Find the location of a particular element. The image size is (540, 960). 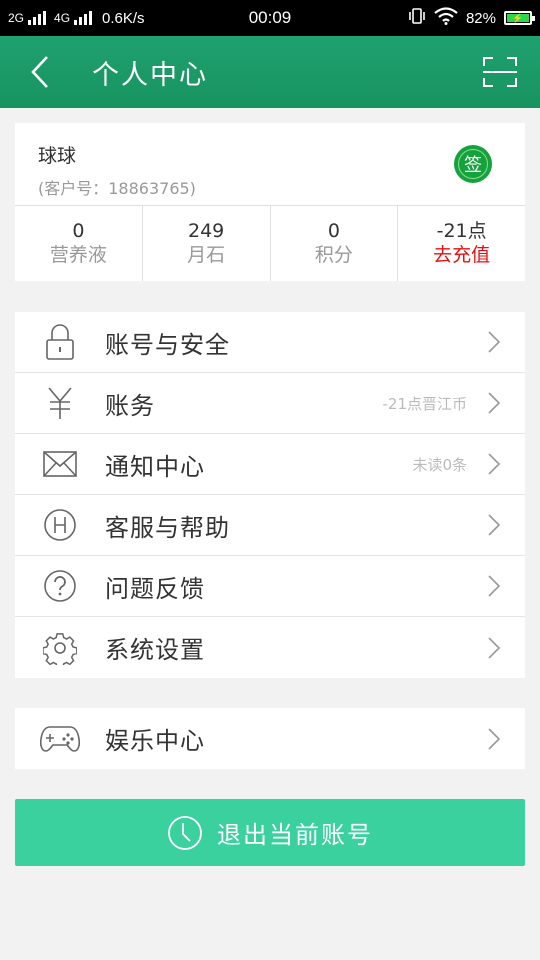

yen-icon is located at coordinates (60, 403).